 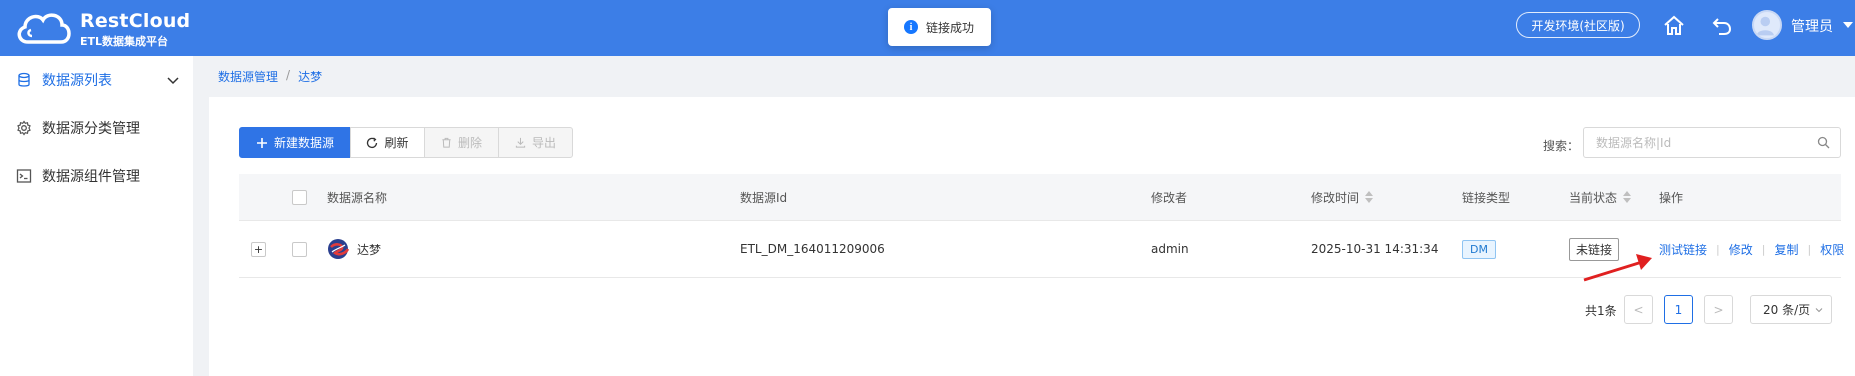 I want to click on new-datasource-button: 新建数据源, so click(x=295, y=142).